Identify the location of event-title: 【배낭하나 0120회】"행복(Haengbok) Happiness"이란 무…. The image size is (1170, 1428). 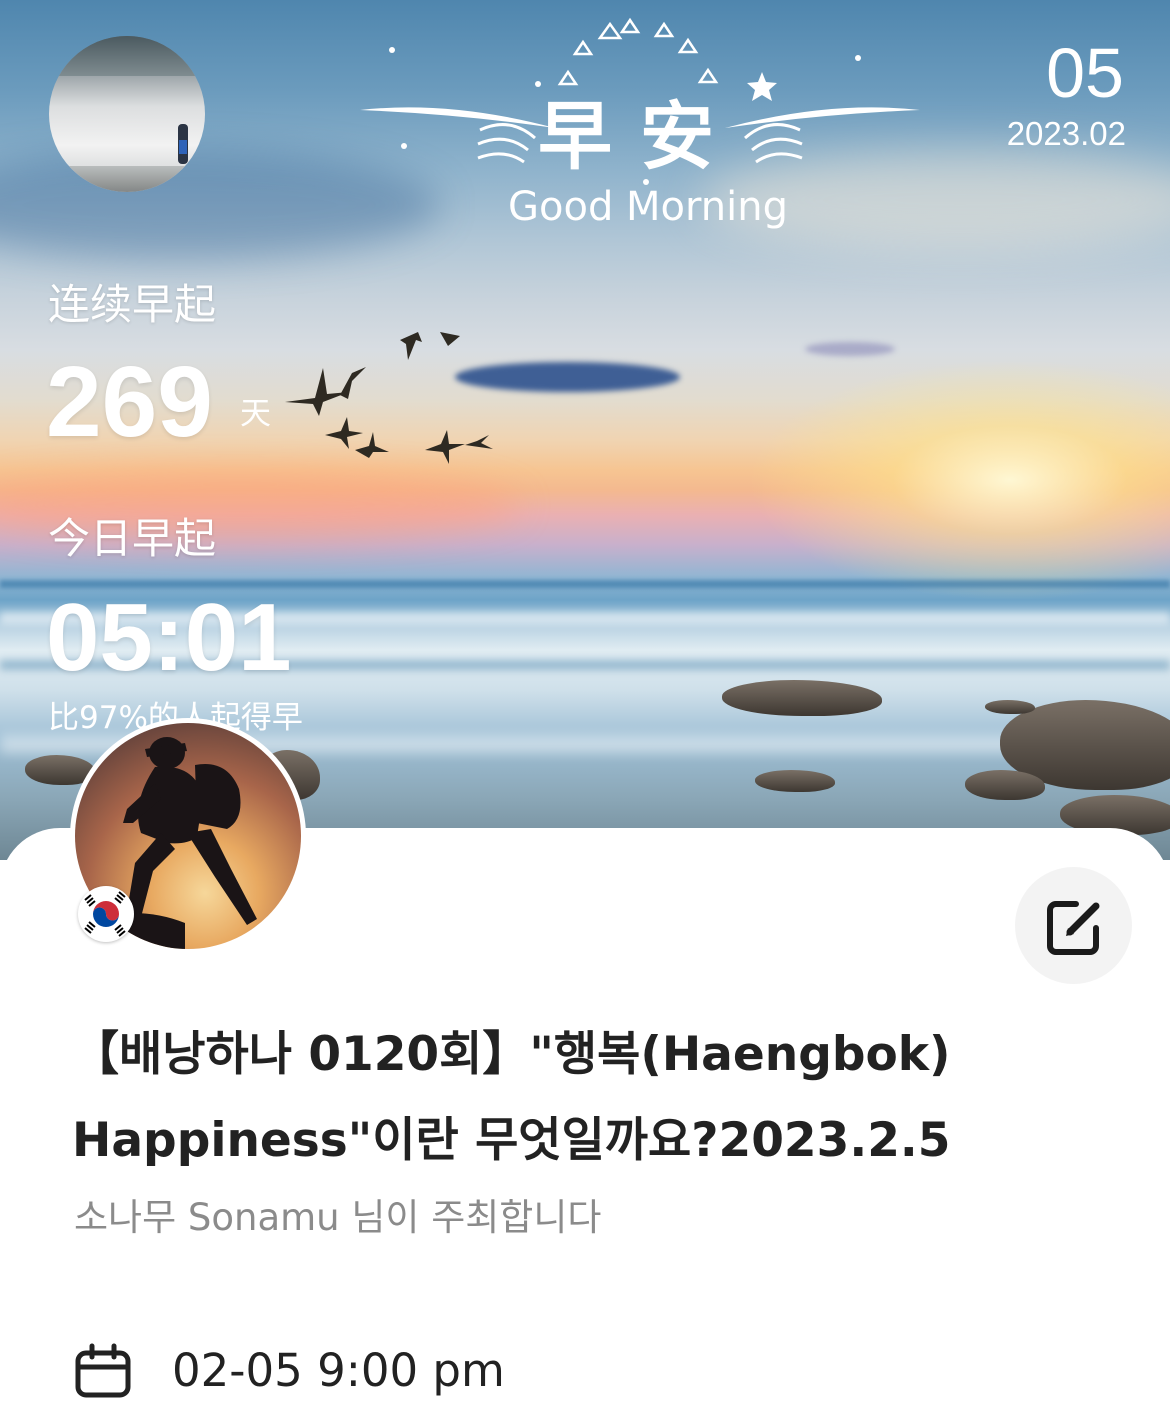
(511, 1097).